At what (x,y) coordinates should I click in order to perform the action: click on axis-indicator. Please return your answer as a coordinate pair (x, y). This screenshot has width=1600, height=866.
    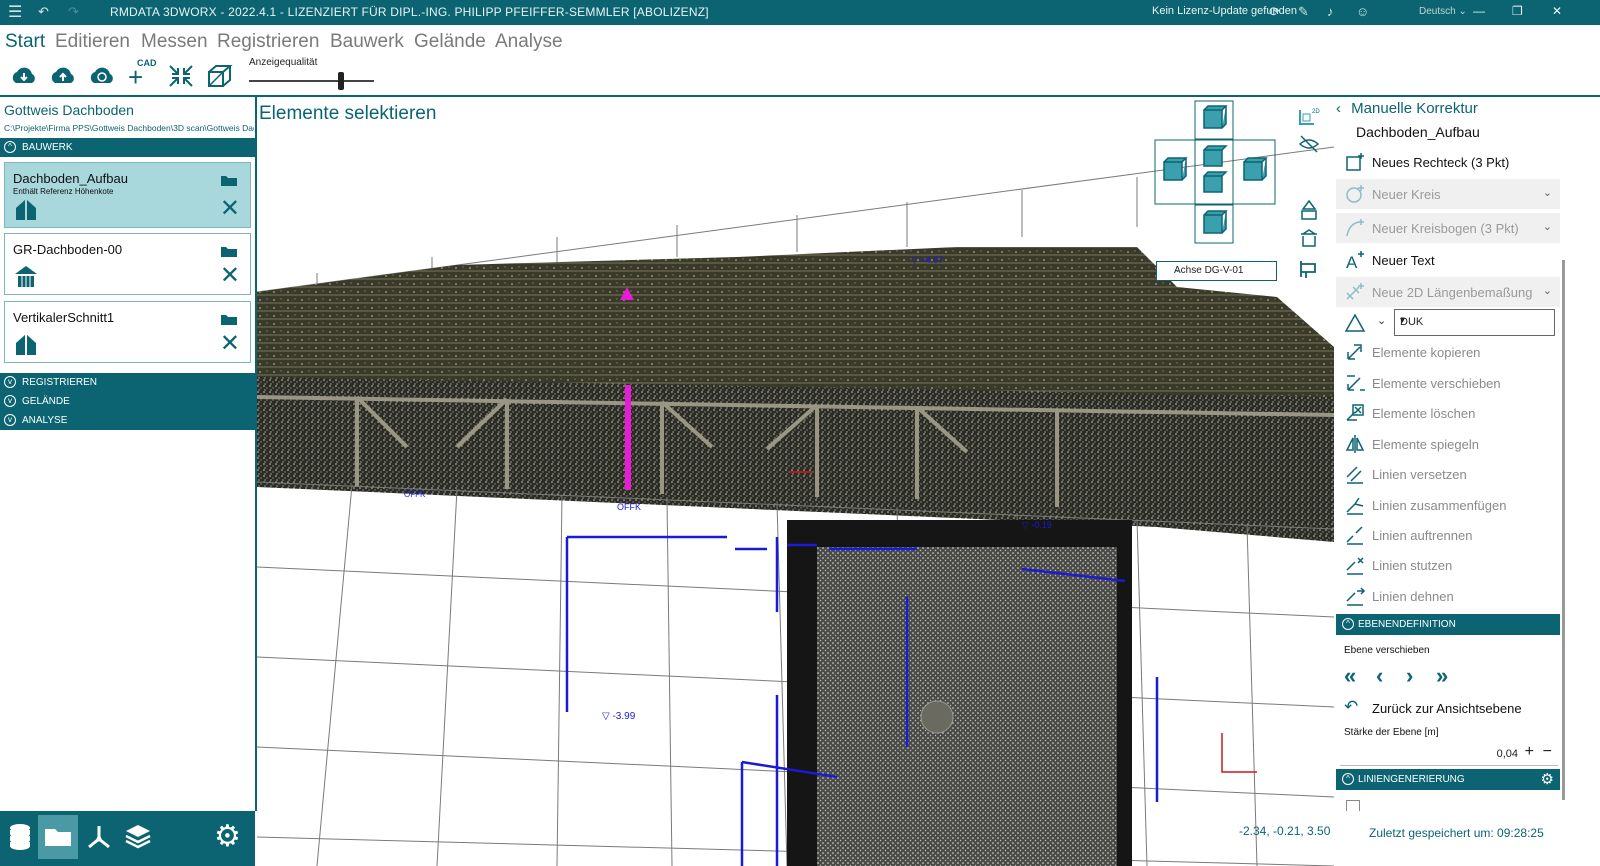
    Looking at the image, I should click on (1239, 753).